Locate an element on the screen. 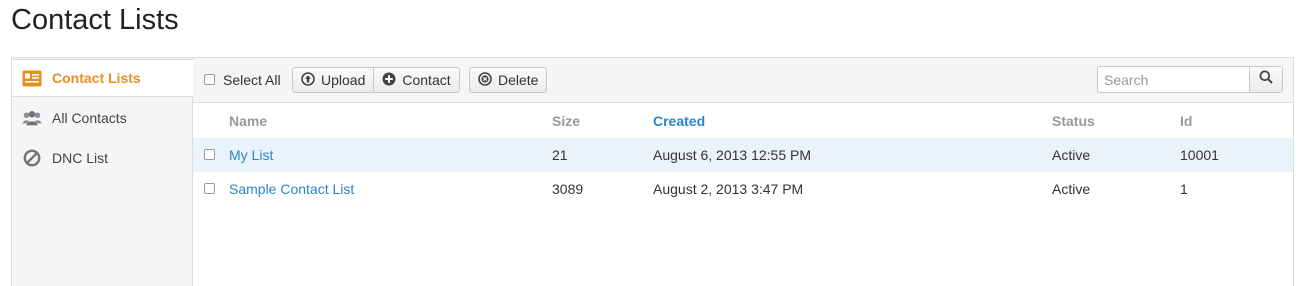 The image size is (1304, 286). search-icon is located at coordinates (1266, 79).